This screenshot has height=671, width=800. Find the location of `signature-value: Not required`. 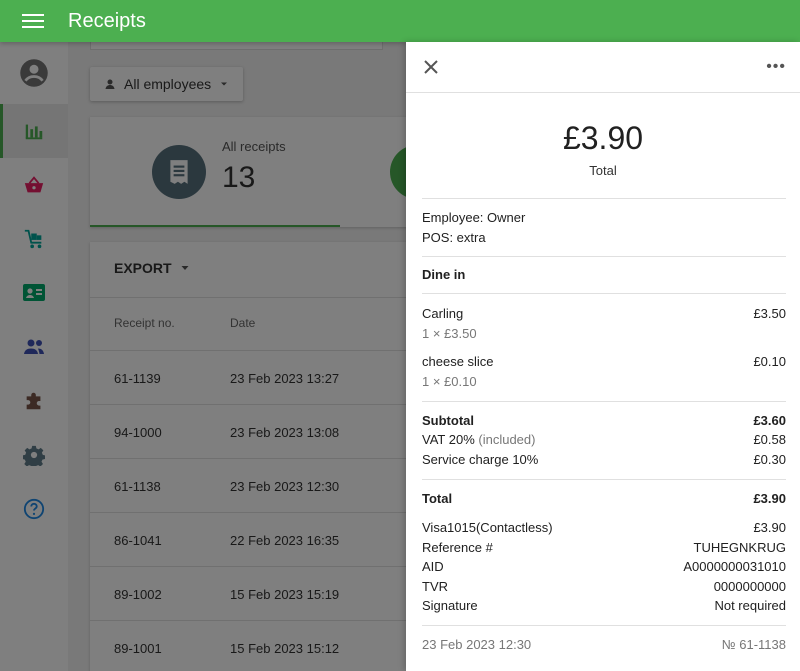

signature-value: Not required is located at coordinates (750, 605).